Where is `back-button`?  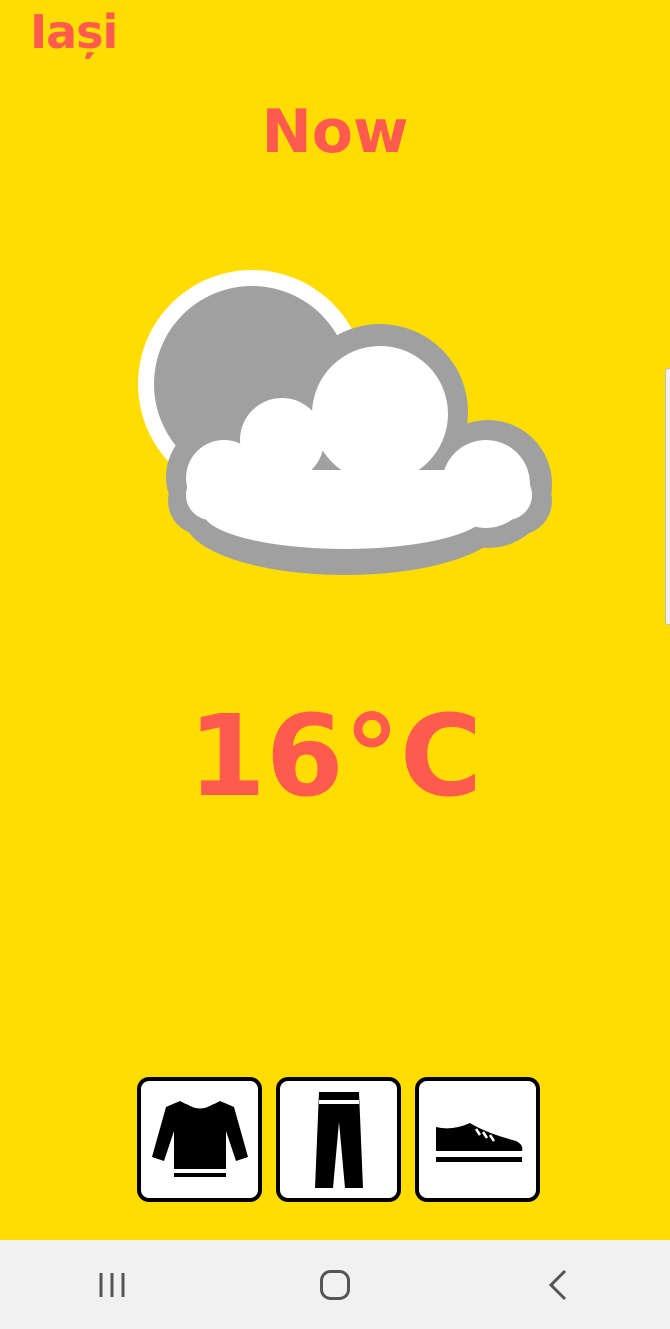
back-button is located at coordinates (558, 1285).